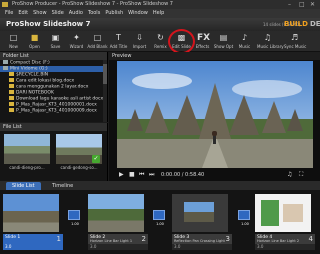  What do you see at coordinates (97, 41) in the screenshot?
I see `add-blank-button: □ Add Blank` at bounding box center [97, 41].